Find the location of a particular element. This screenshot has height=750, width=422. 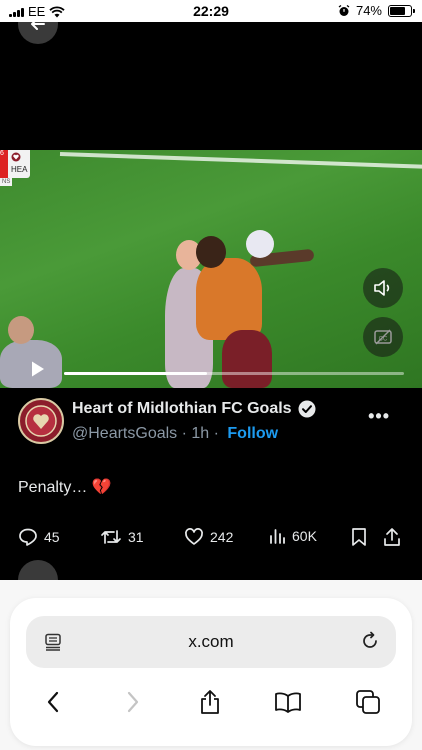

bookmark-button is located at coordinates (359, 537).